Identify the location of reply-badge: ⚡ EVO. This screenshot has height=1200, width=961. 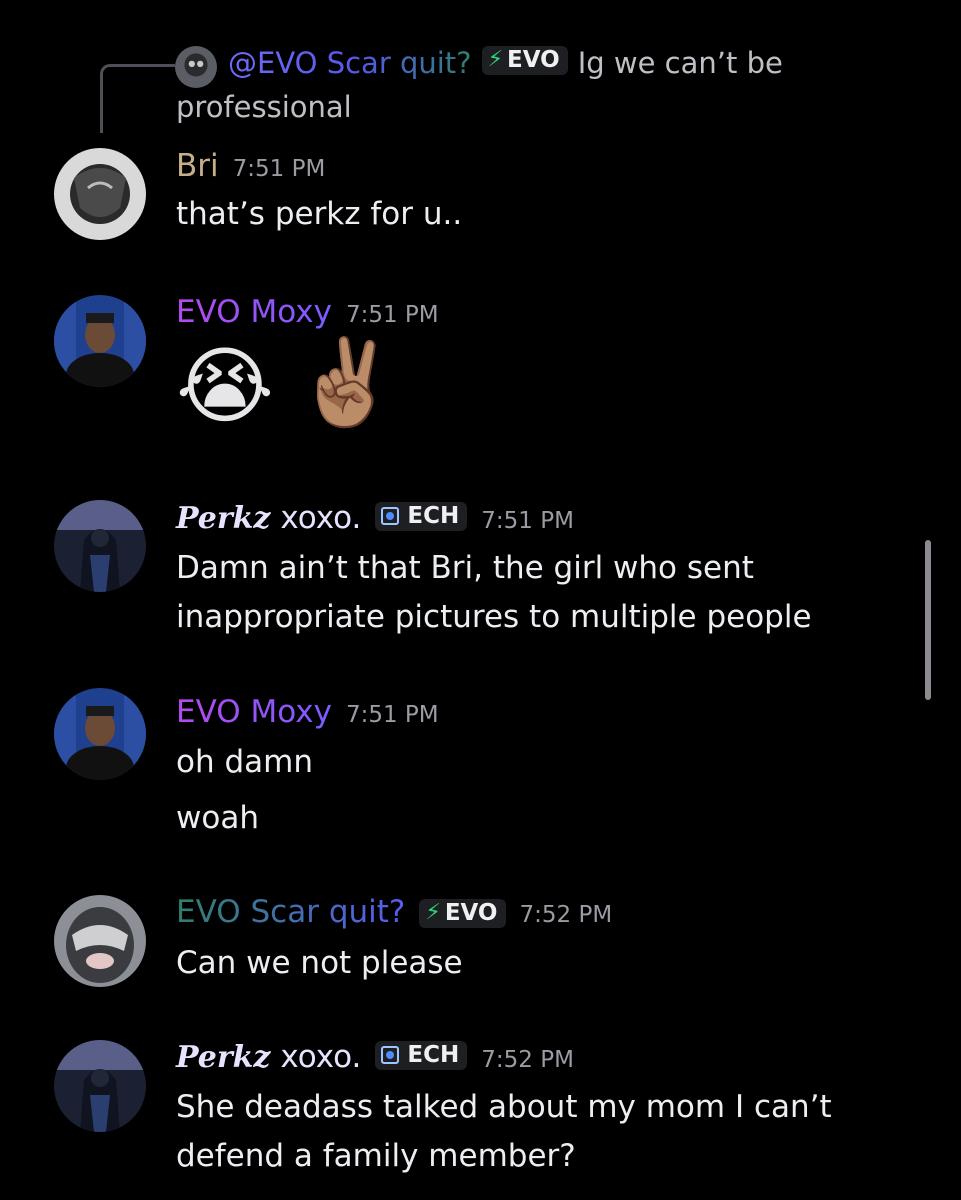
(524, 60).